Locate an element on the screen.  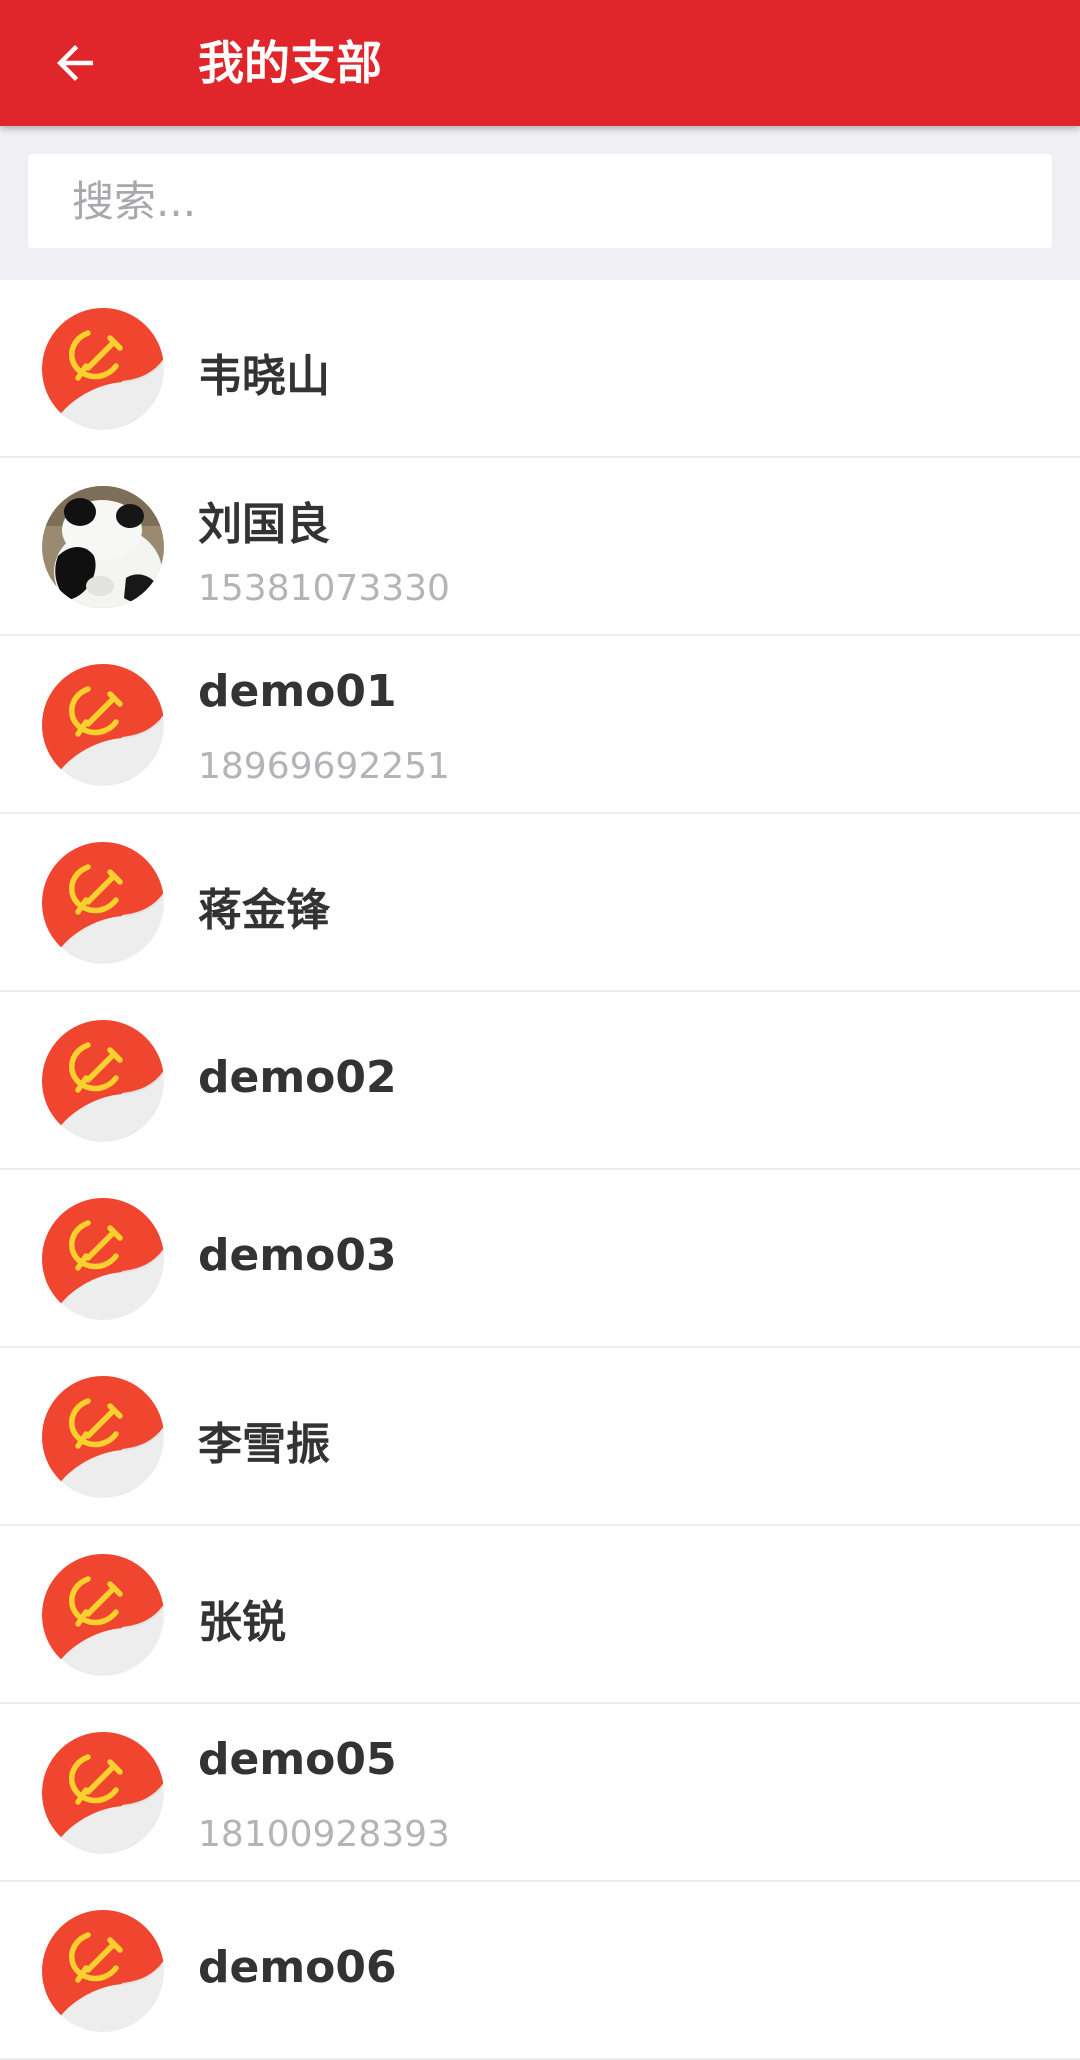
back-button is located at coordinates (75, 63).